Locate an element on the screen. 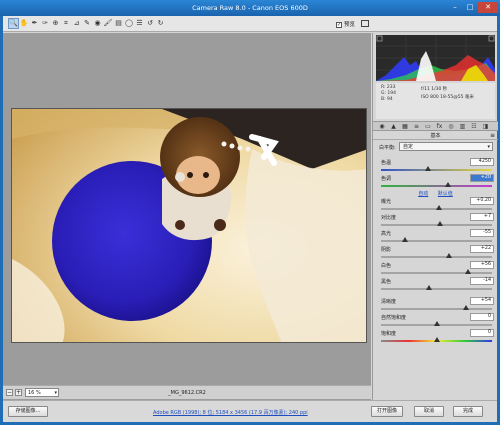 The height and width of the screenshot is (425, 500). spot-removal-tool-icon: ✎ is located at coordinates (87, 23).